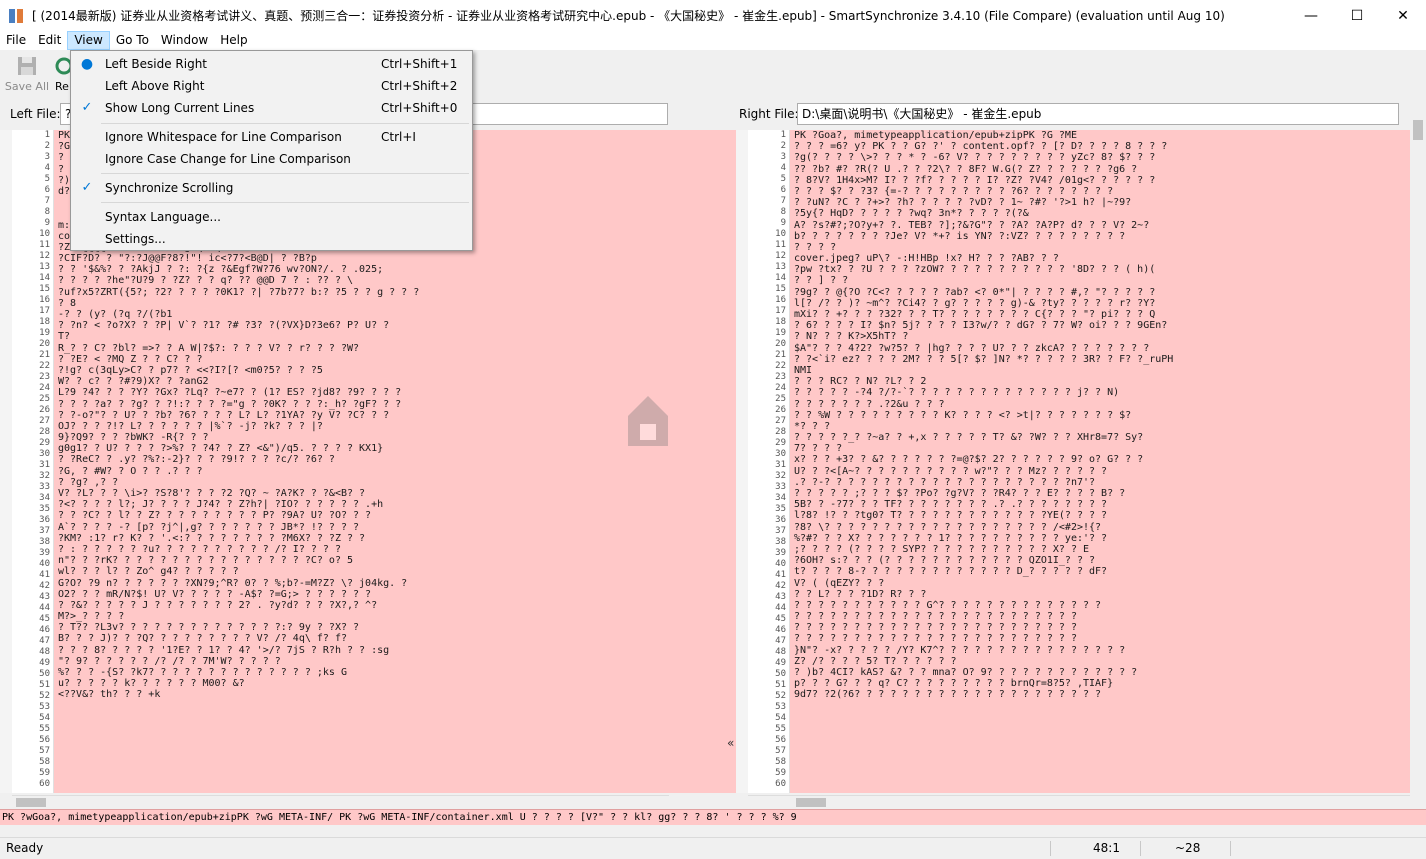 Image resolution: width=1426 pixels, height=859 pixels. I want to click on code-line: ? 8, so click(361, 303).